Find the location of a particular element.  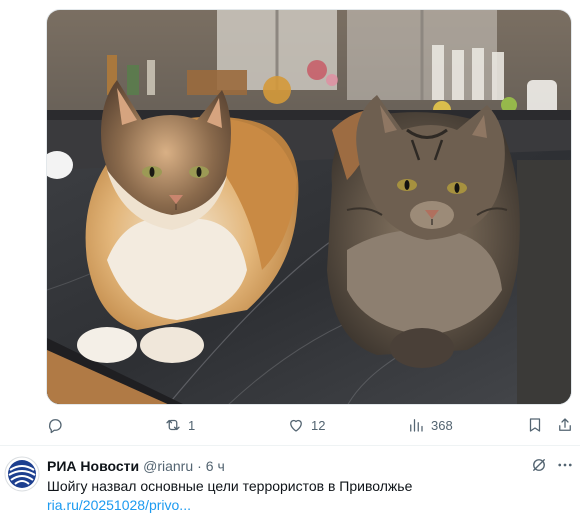

bookmark-button is located at coordinates (535, 425).